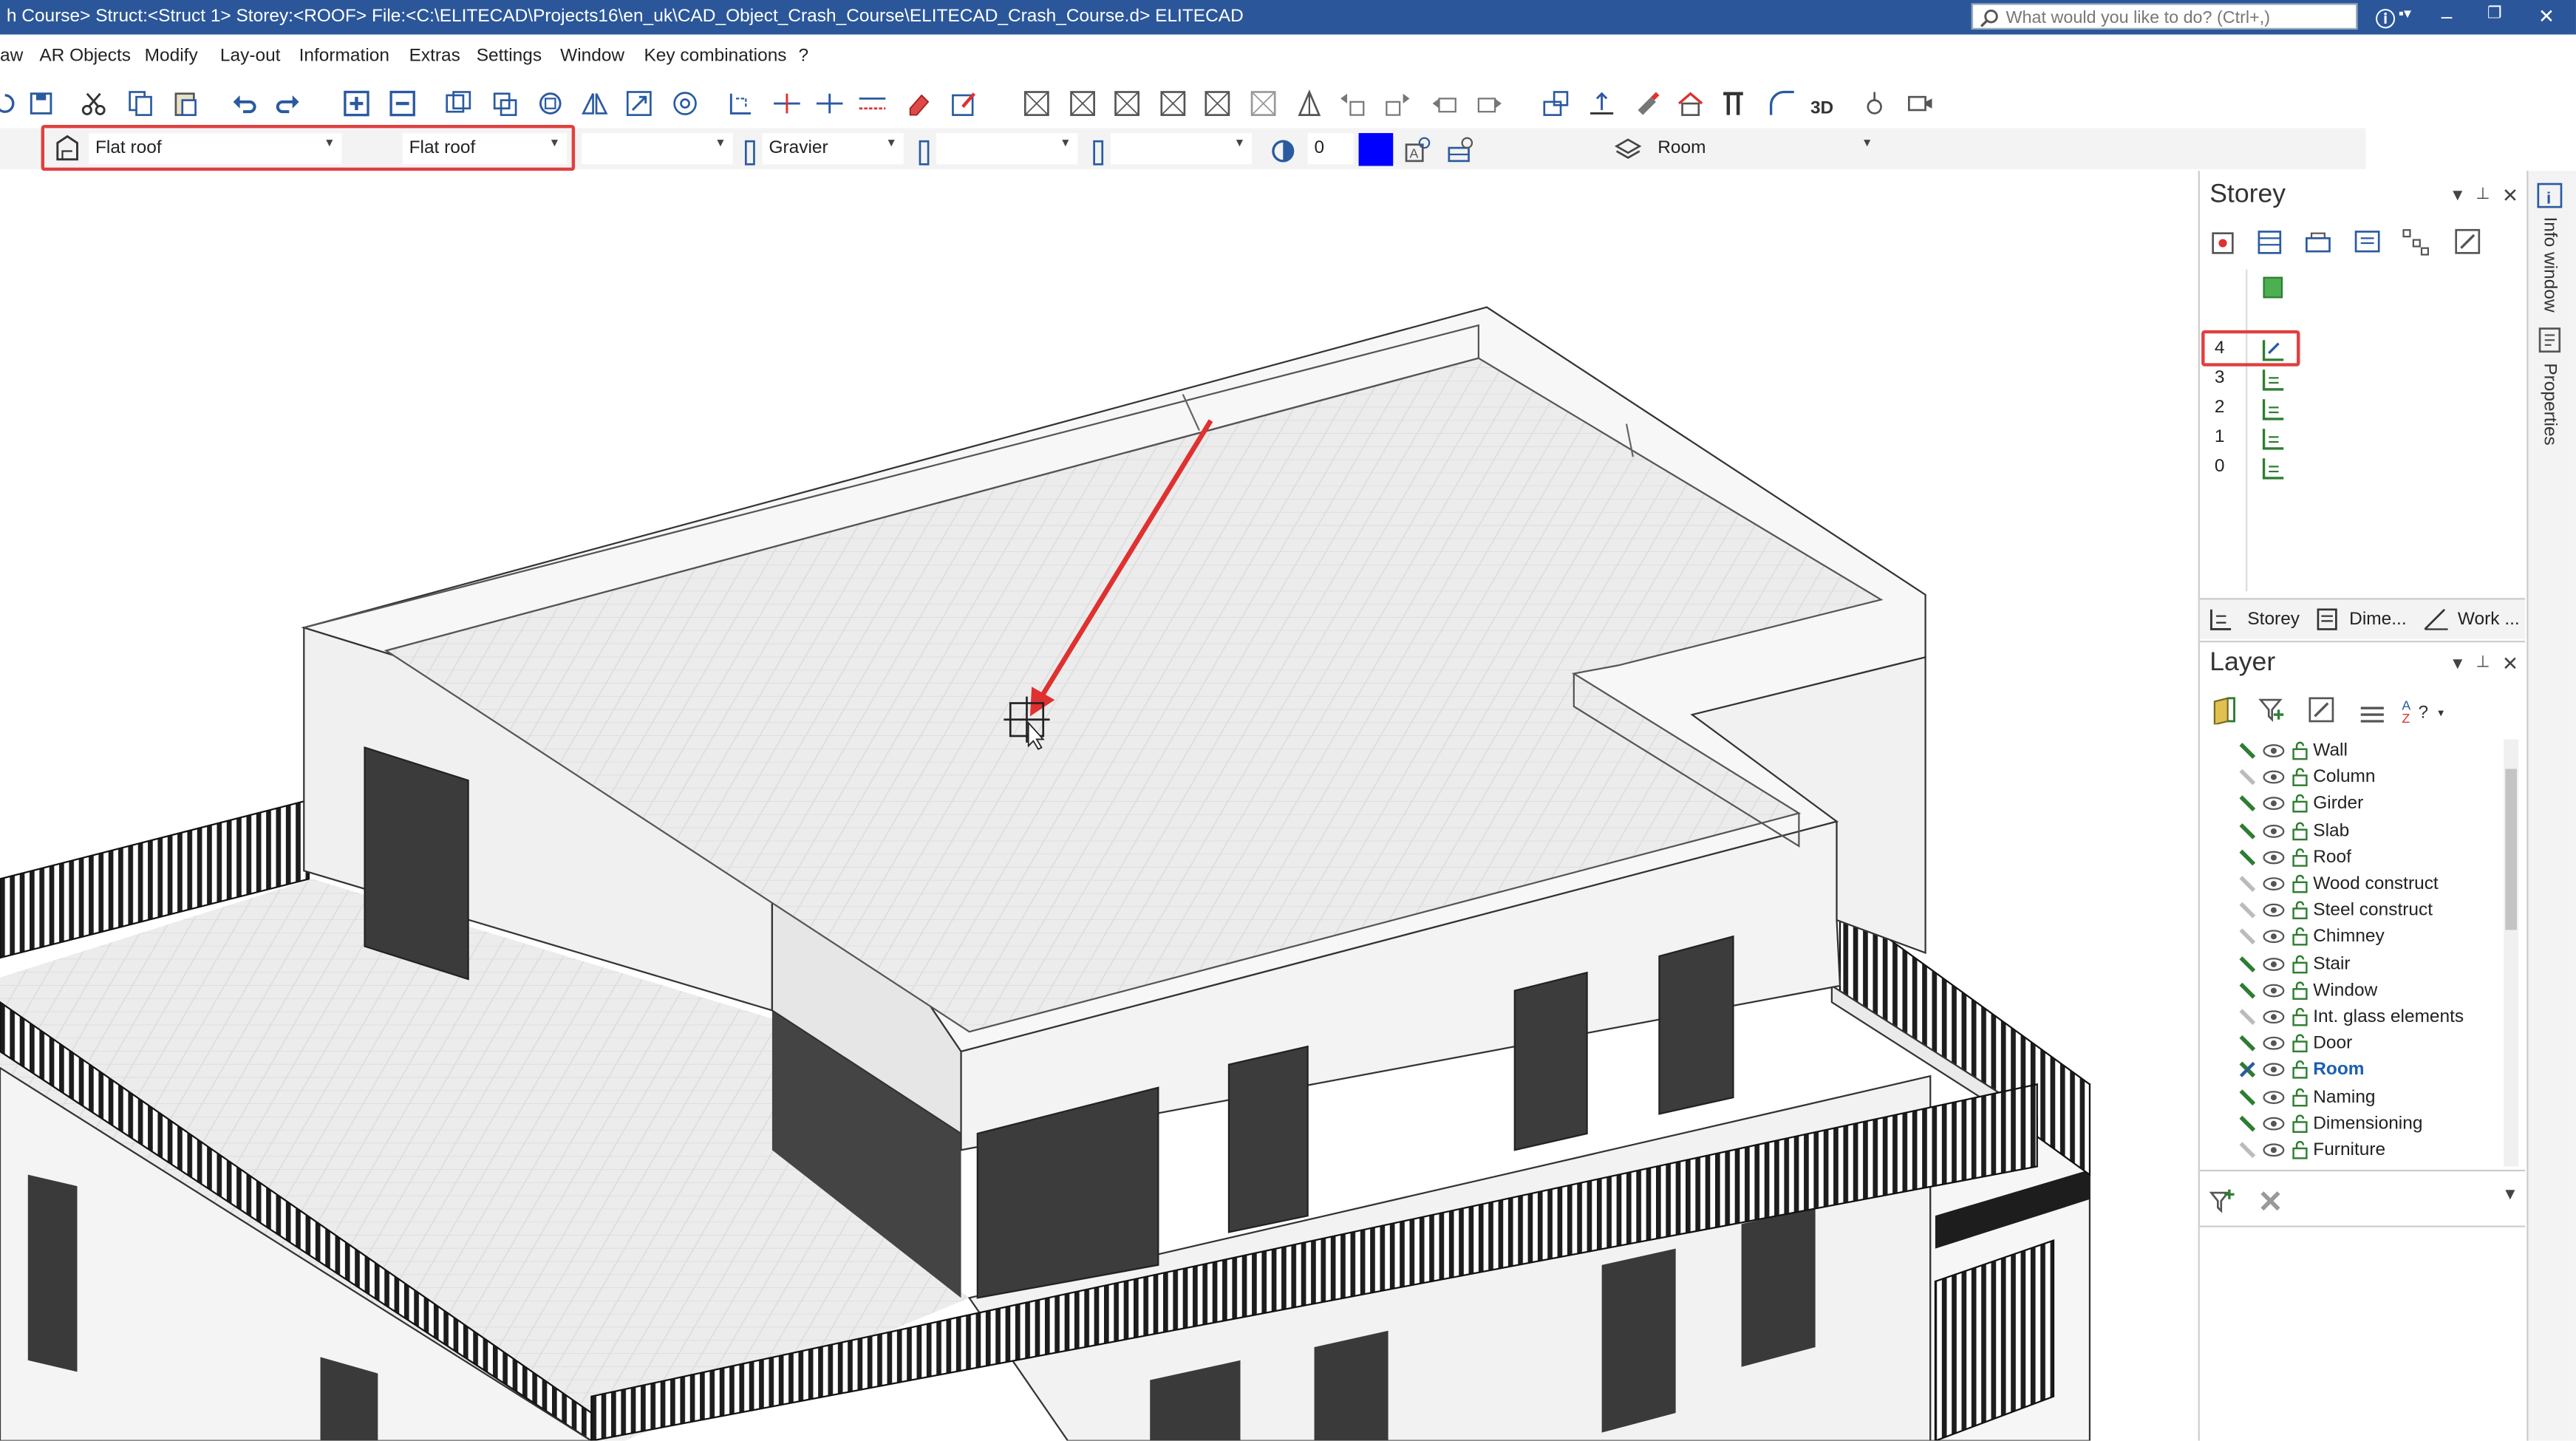 The image size is (2576, 1441). What do you see at coordinates (2426, 710) in the screenshot?
I see `layer-sort-icon: A Z? ▾` at bounding box center [2426, 710].